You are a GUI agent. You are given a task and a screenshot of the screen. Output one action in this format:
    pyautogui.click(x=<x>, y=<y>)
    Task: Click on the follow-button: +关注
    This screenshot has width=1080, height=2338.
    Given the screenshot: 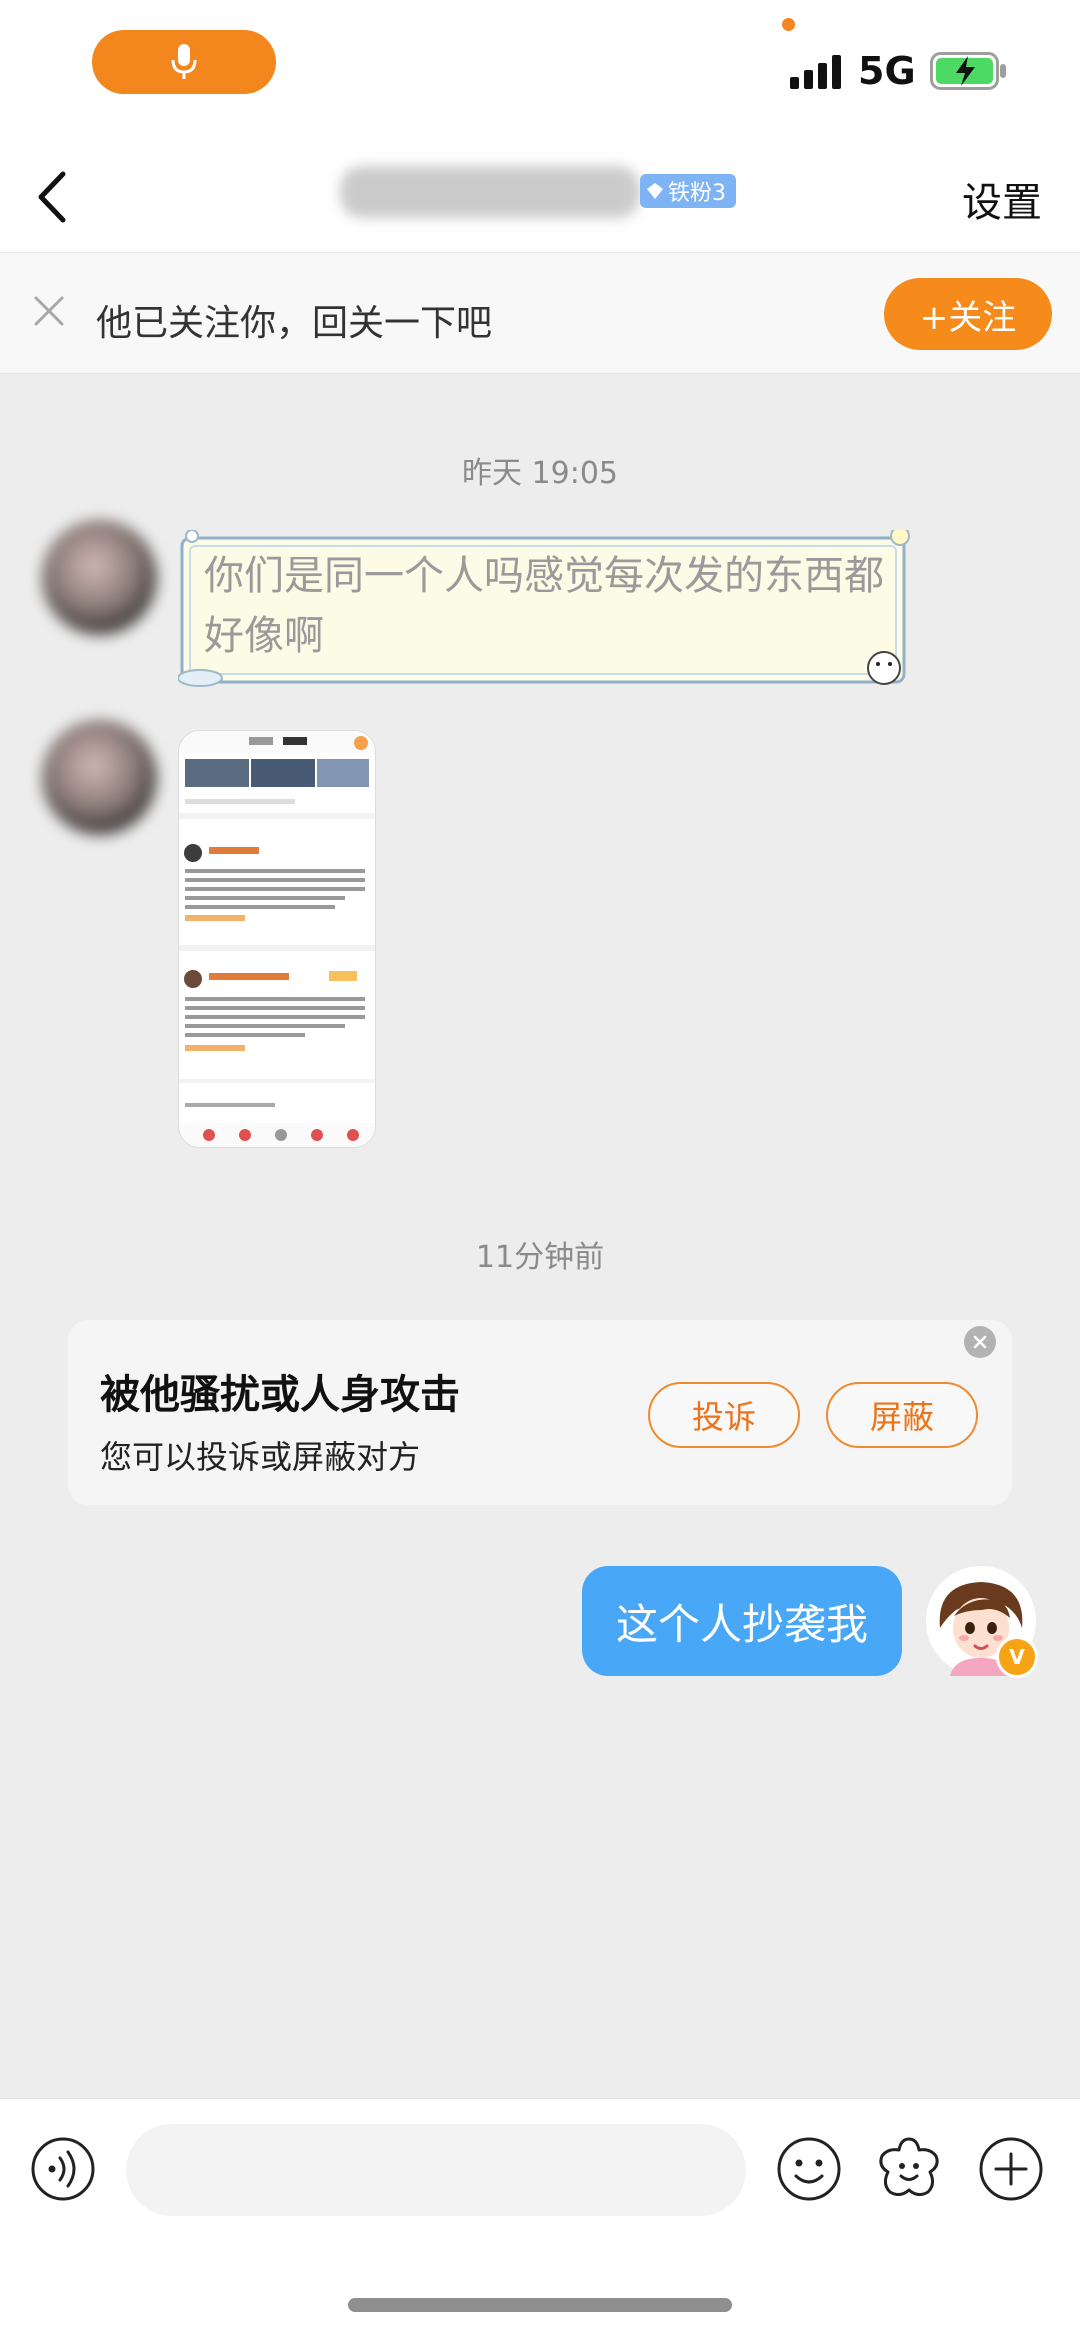 What is the action you would take?
    pyautogui.click(x=968, y=314)
    